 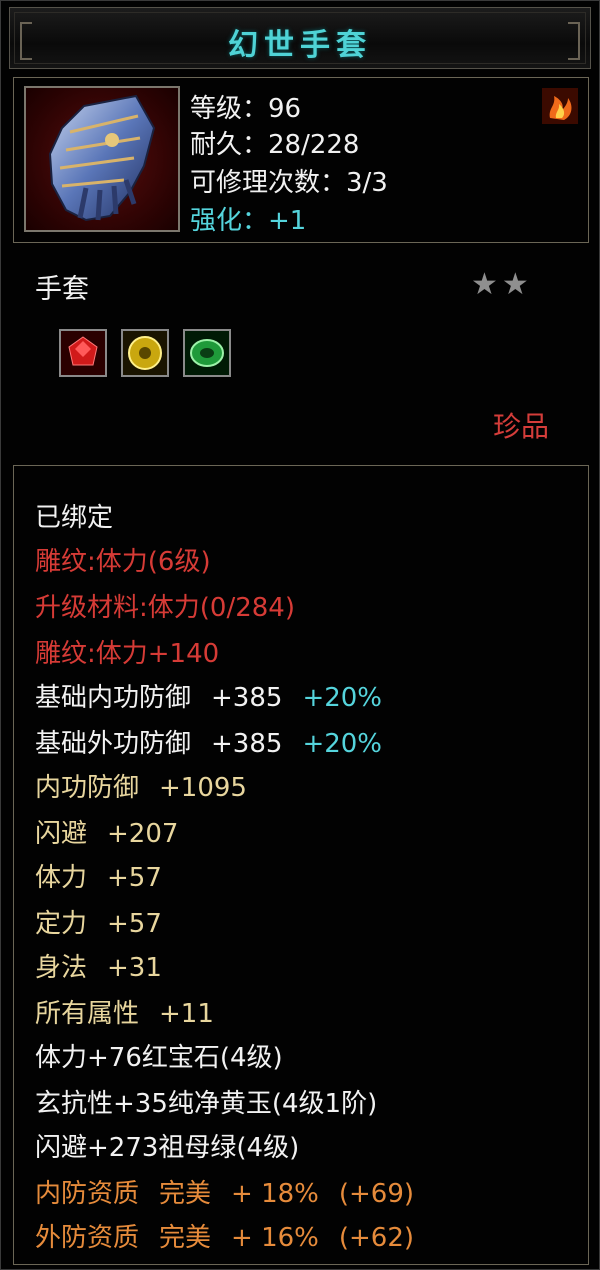 I want to click on stat-line: 定力 +57, so click(x=98, y=921).